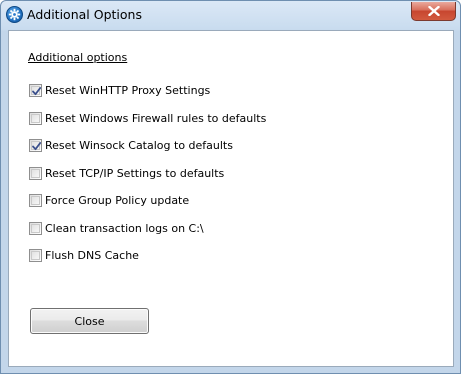  I want to click on option-row: Reset Winsock Catalog to defaults, so click(131, 145).